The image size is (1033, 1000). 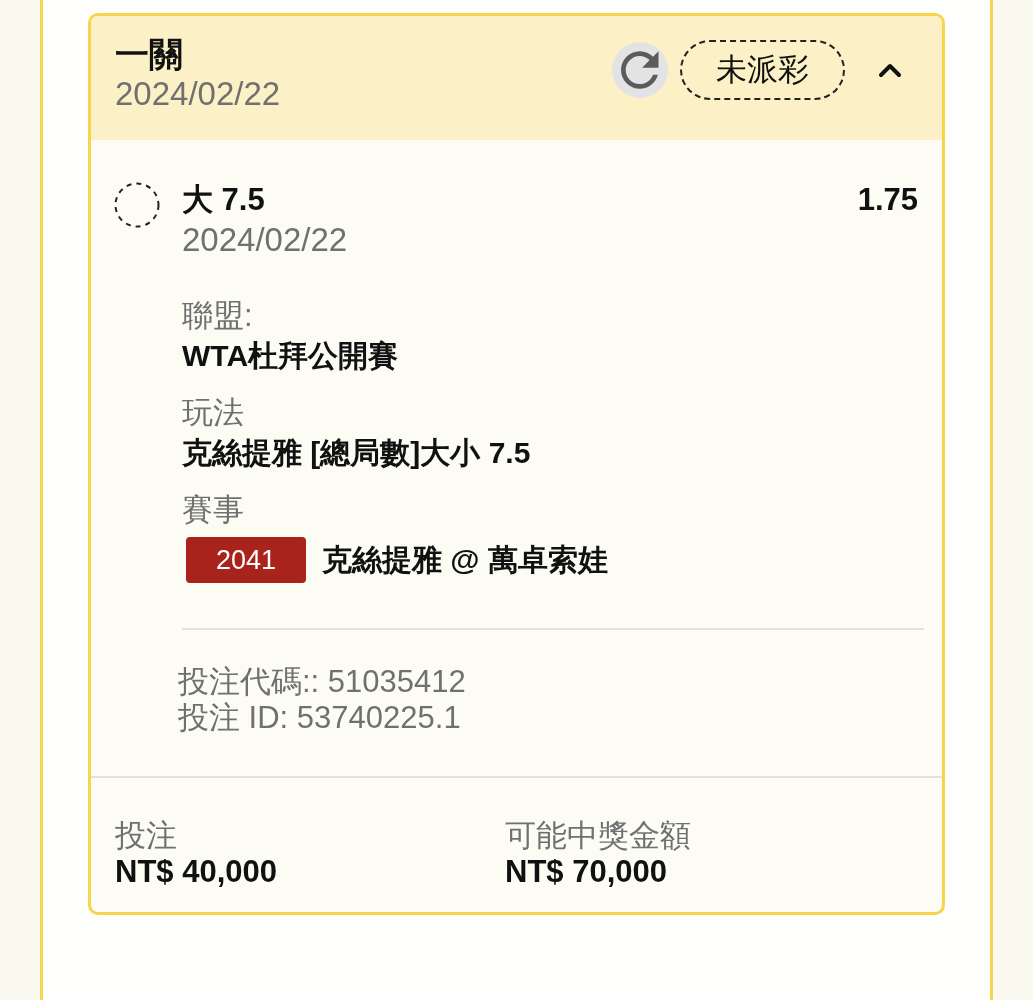 What do you see at coordinates (290, 356) in the screenshot?
I see `field-value: WTA杜拜公開賽` at bounding box center [290, 356].